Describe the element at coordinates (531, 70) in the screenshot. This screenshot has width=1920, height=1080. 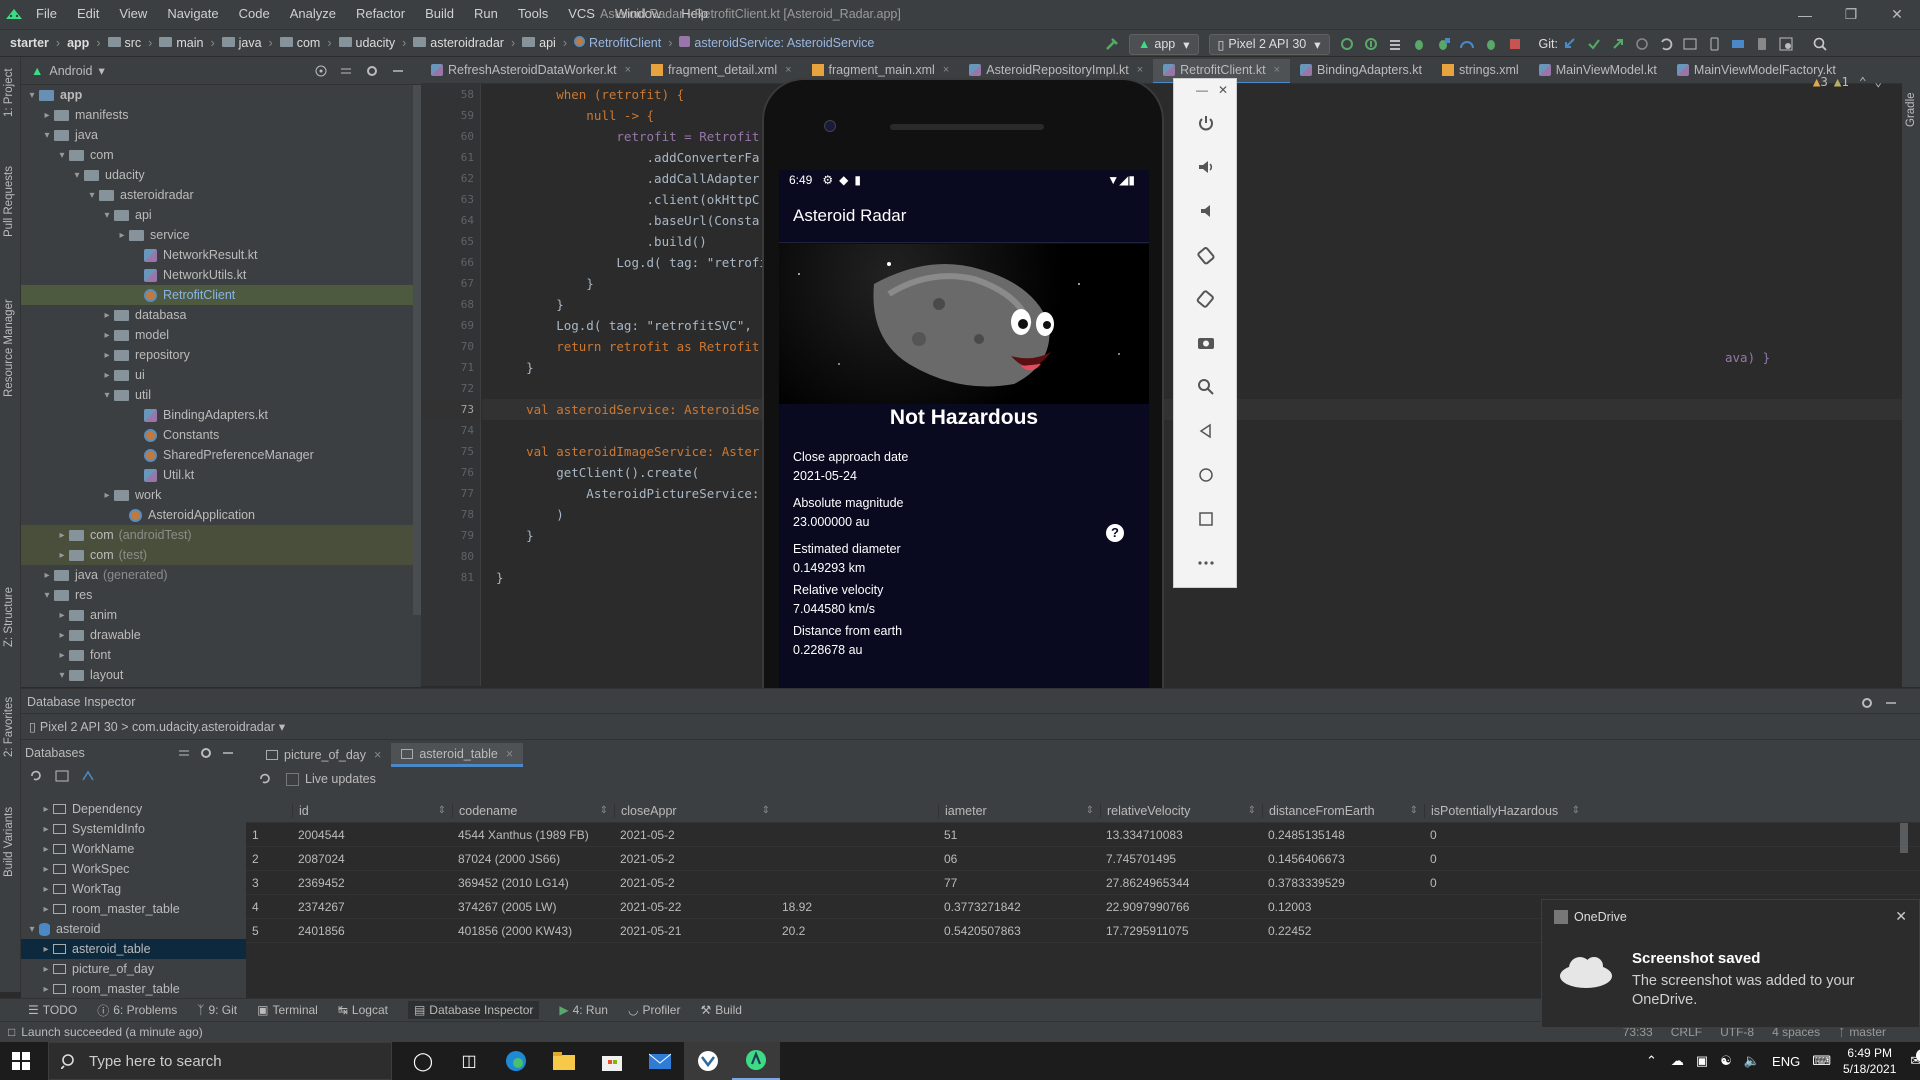
I see `editor-tab: RefreshAsteroidDataWorker.kt ×` at that location.